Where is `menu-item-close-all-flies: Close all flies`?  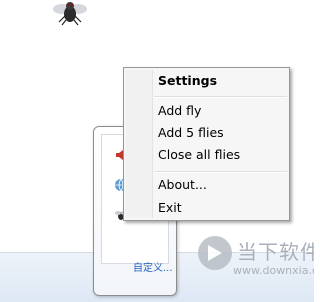
menu-item-close-all-flies: Close all flies is located at coordinates (199, 155).